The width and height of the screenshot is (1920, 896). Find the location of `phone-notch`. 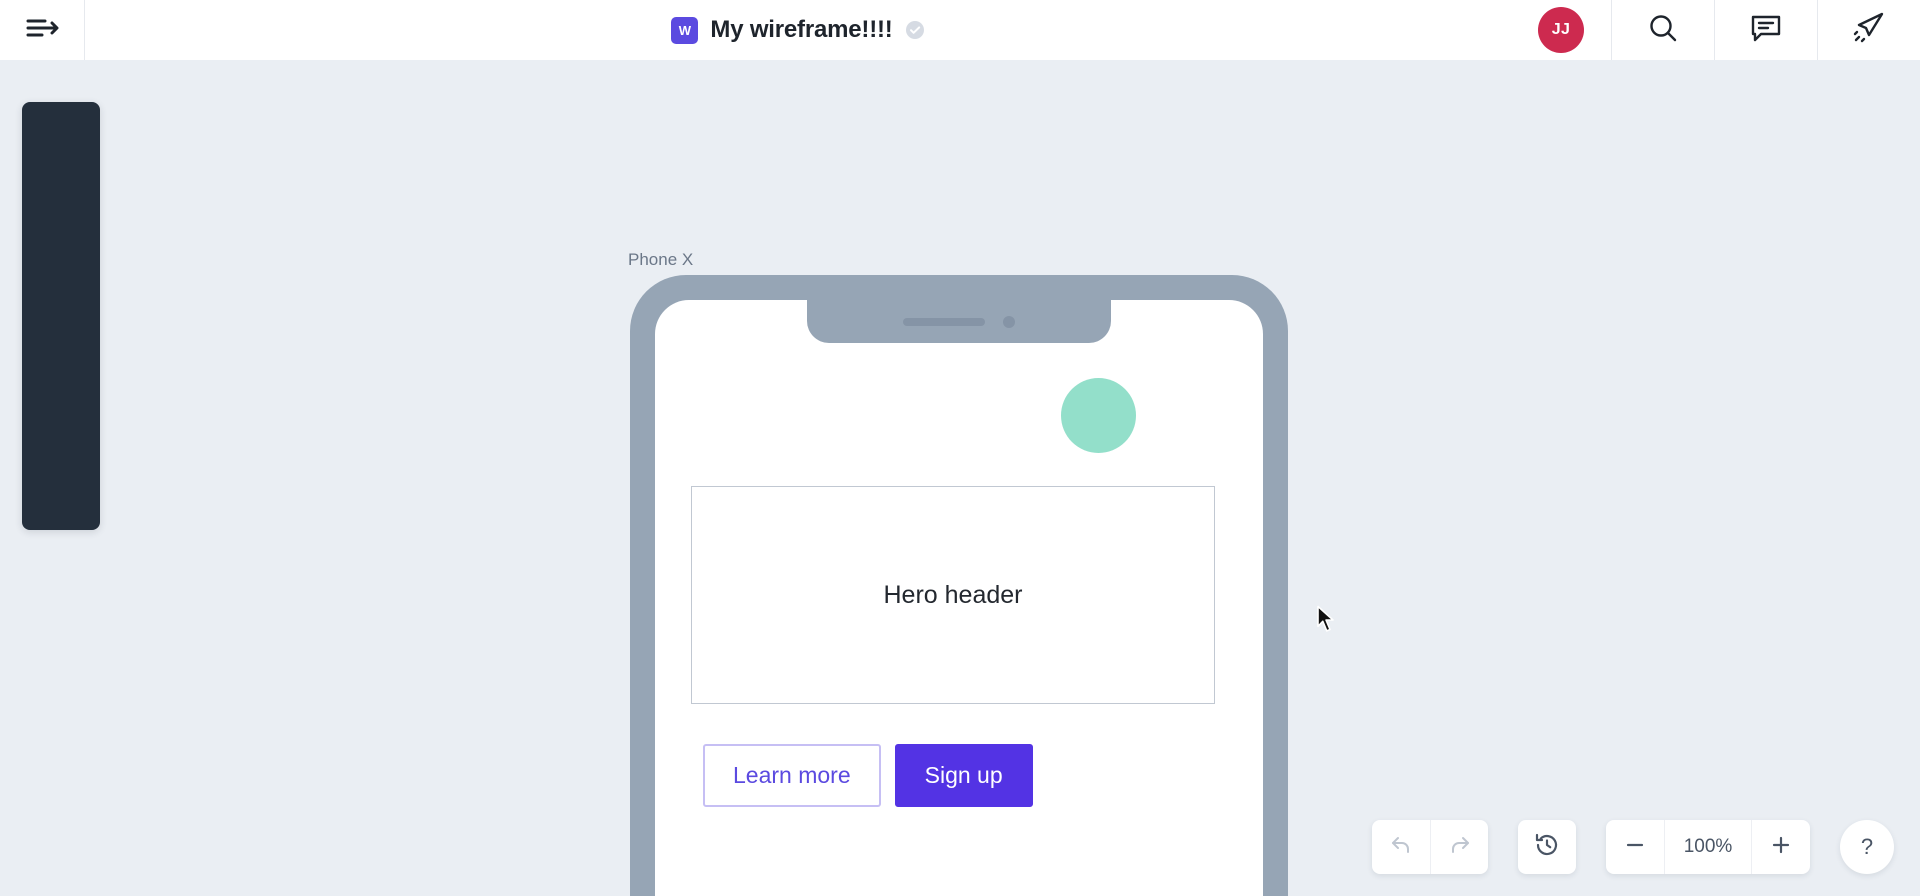

phone-notch is located at coordinates (959, 321).